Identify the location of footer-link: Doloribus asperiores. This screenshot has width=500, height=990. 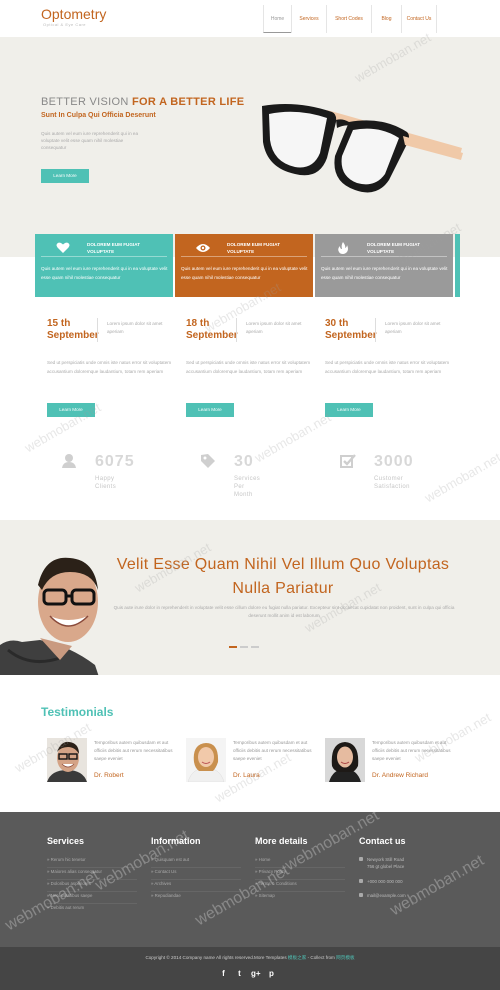
(92, 886).